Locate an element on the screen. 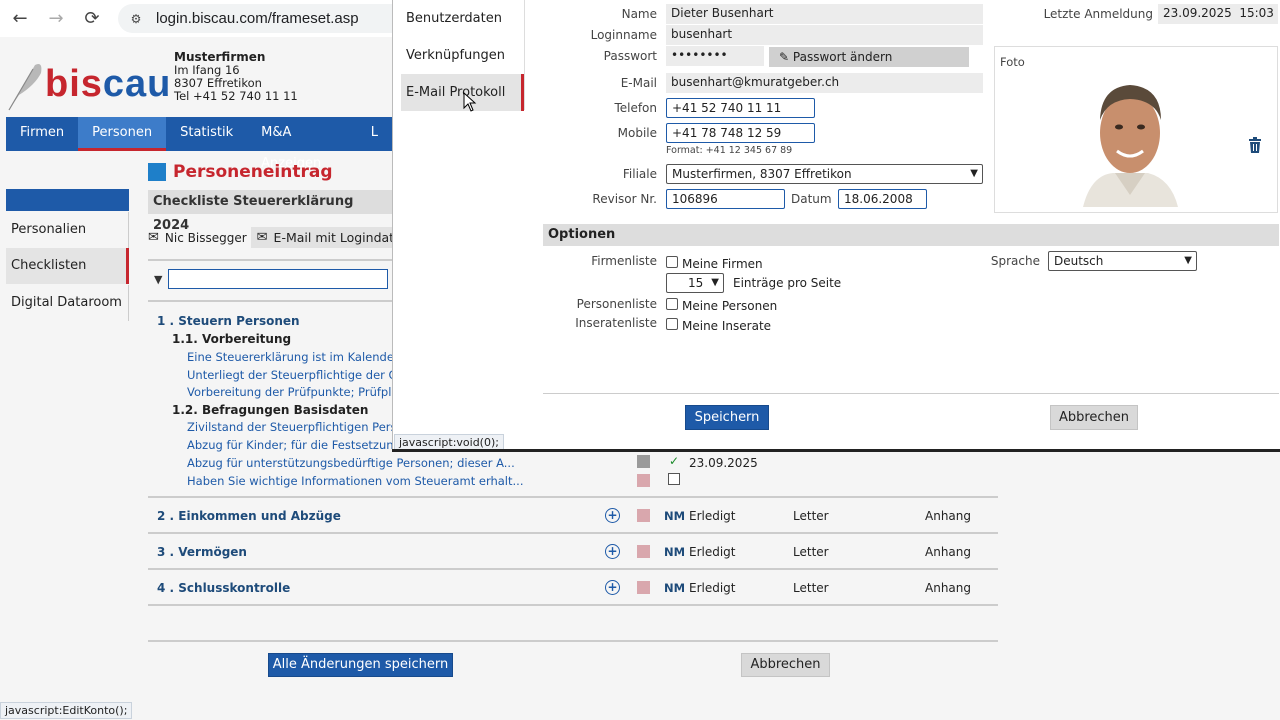  sidebar-item-personalien: Personalien is located at coordinates (67, 230).